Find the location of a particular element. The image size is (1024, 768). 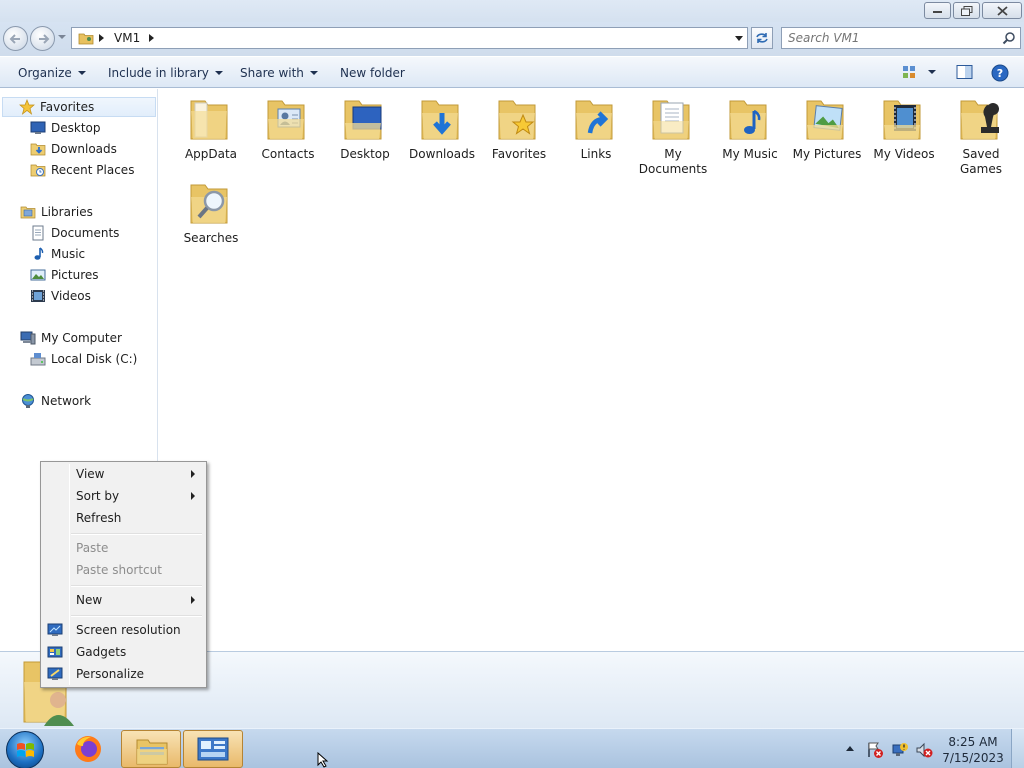

menu-item-paste-shortcut: Paste shortcut is located at coordinates (123, 570).